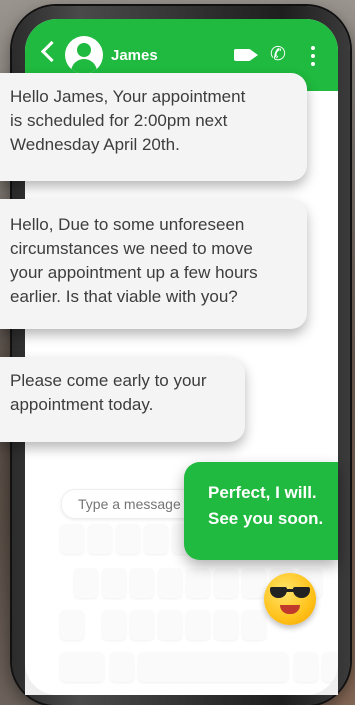 This screenshot has width=355, height=705. Describe the element at coordinates (213, 667) in the screenshot. I see `space-key` at that location.